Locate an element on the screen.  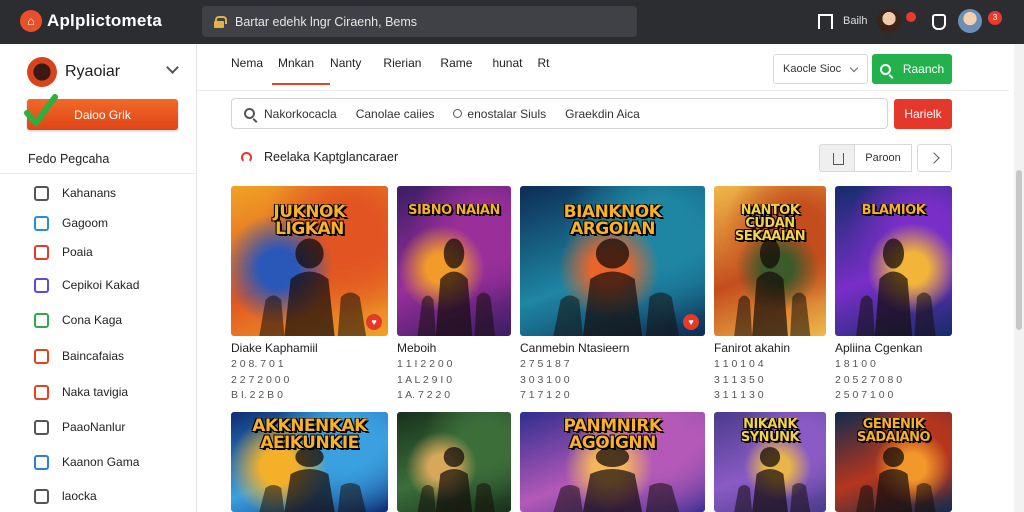
app-logo-icon: ⌂ is located at coordinates (31, 21).